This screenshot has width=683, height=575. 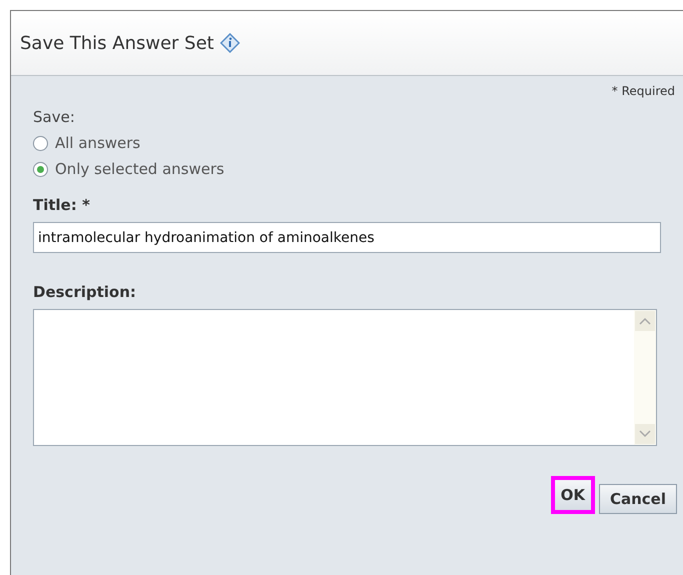 What do you see at coordinates (139, 169) in the screenshot?
I see `option-label: Only selected answers` at bounding box center [139, 169].